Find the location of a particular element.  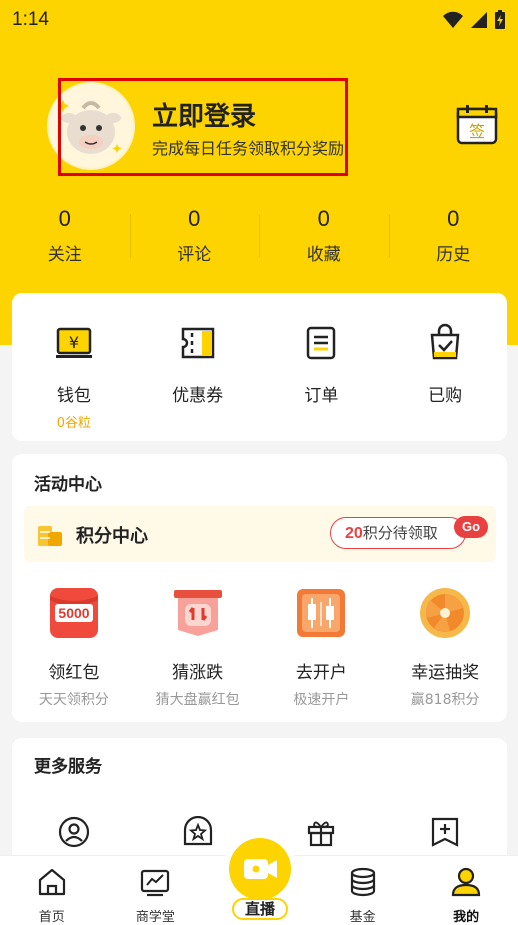

stat-label: 评论 is located at coordinates (194, 255).